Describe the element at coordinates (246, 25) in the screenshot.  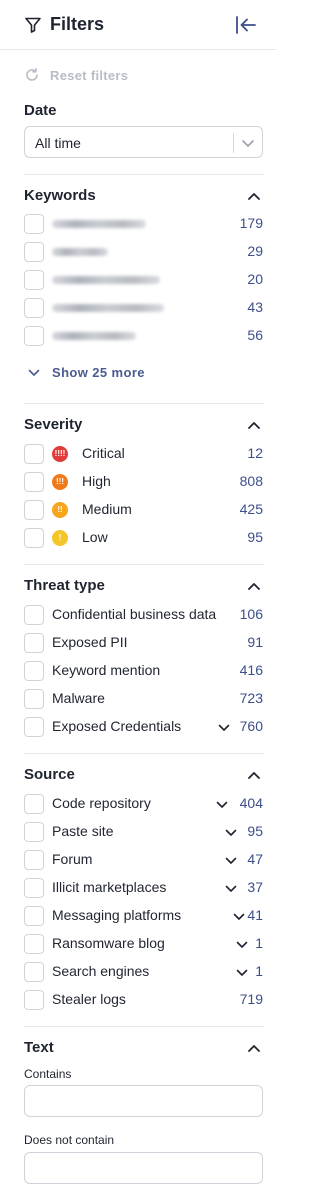
I see `collapse-left-icon` at that location.